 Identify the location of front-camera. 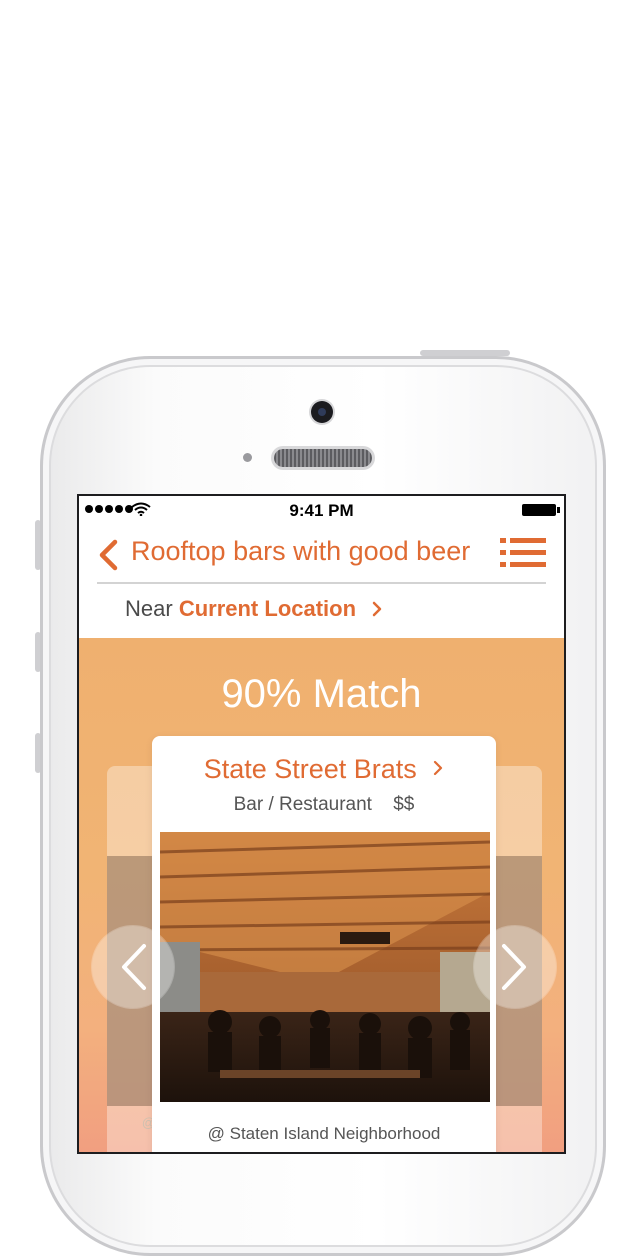
(322, 412).